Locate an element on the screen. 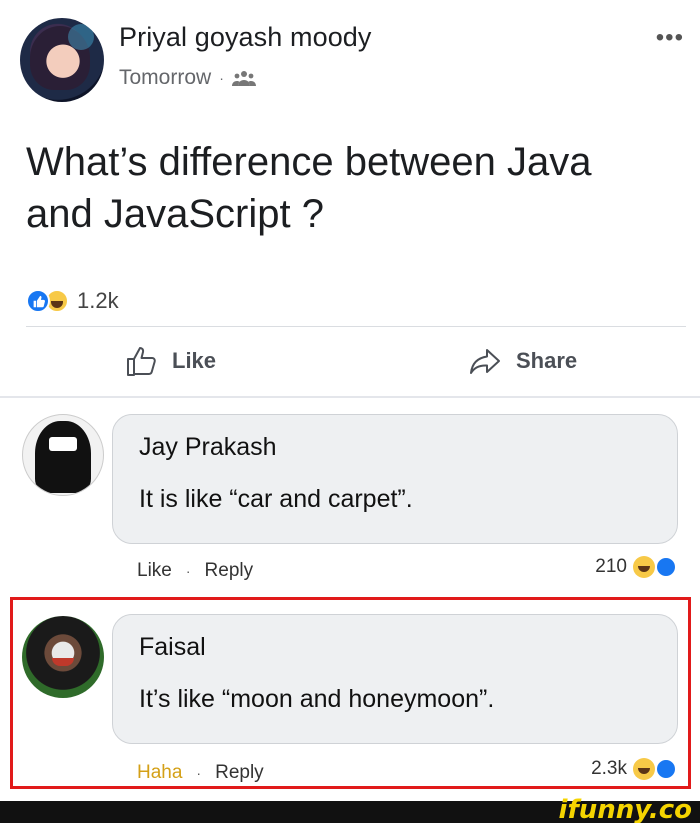  audience-icon is located at coordinates (243, 78).